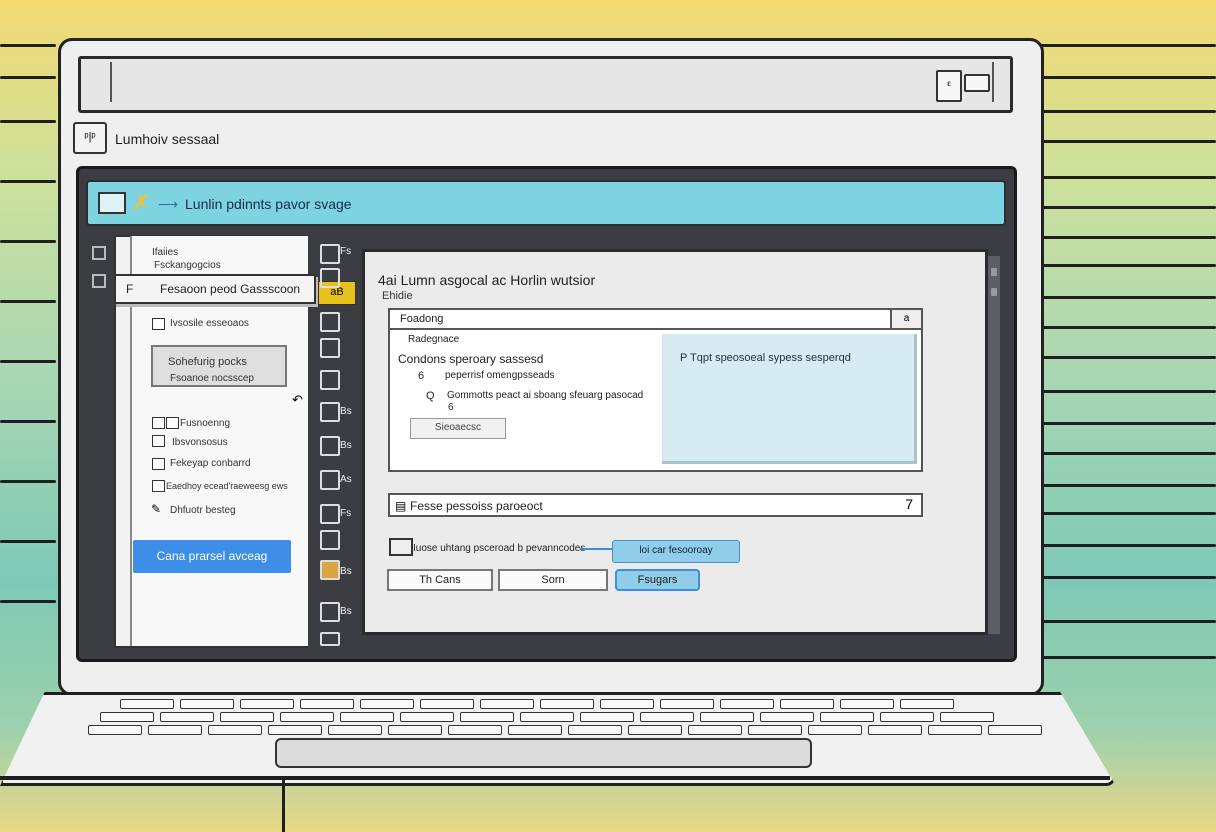 The image size is (1216, 832). Describe the element at coordinates (227, 486) in the screenshot. I see `sidebar-item-label: Eaedhoy ecead'raeweesg ews` at that location.